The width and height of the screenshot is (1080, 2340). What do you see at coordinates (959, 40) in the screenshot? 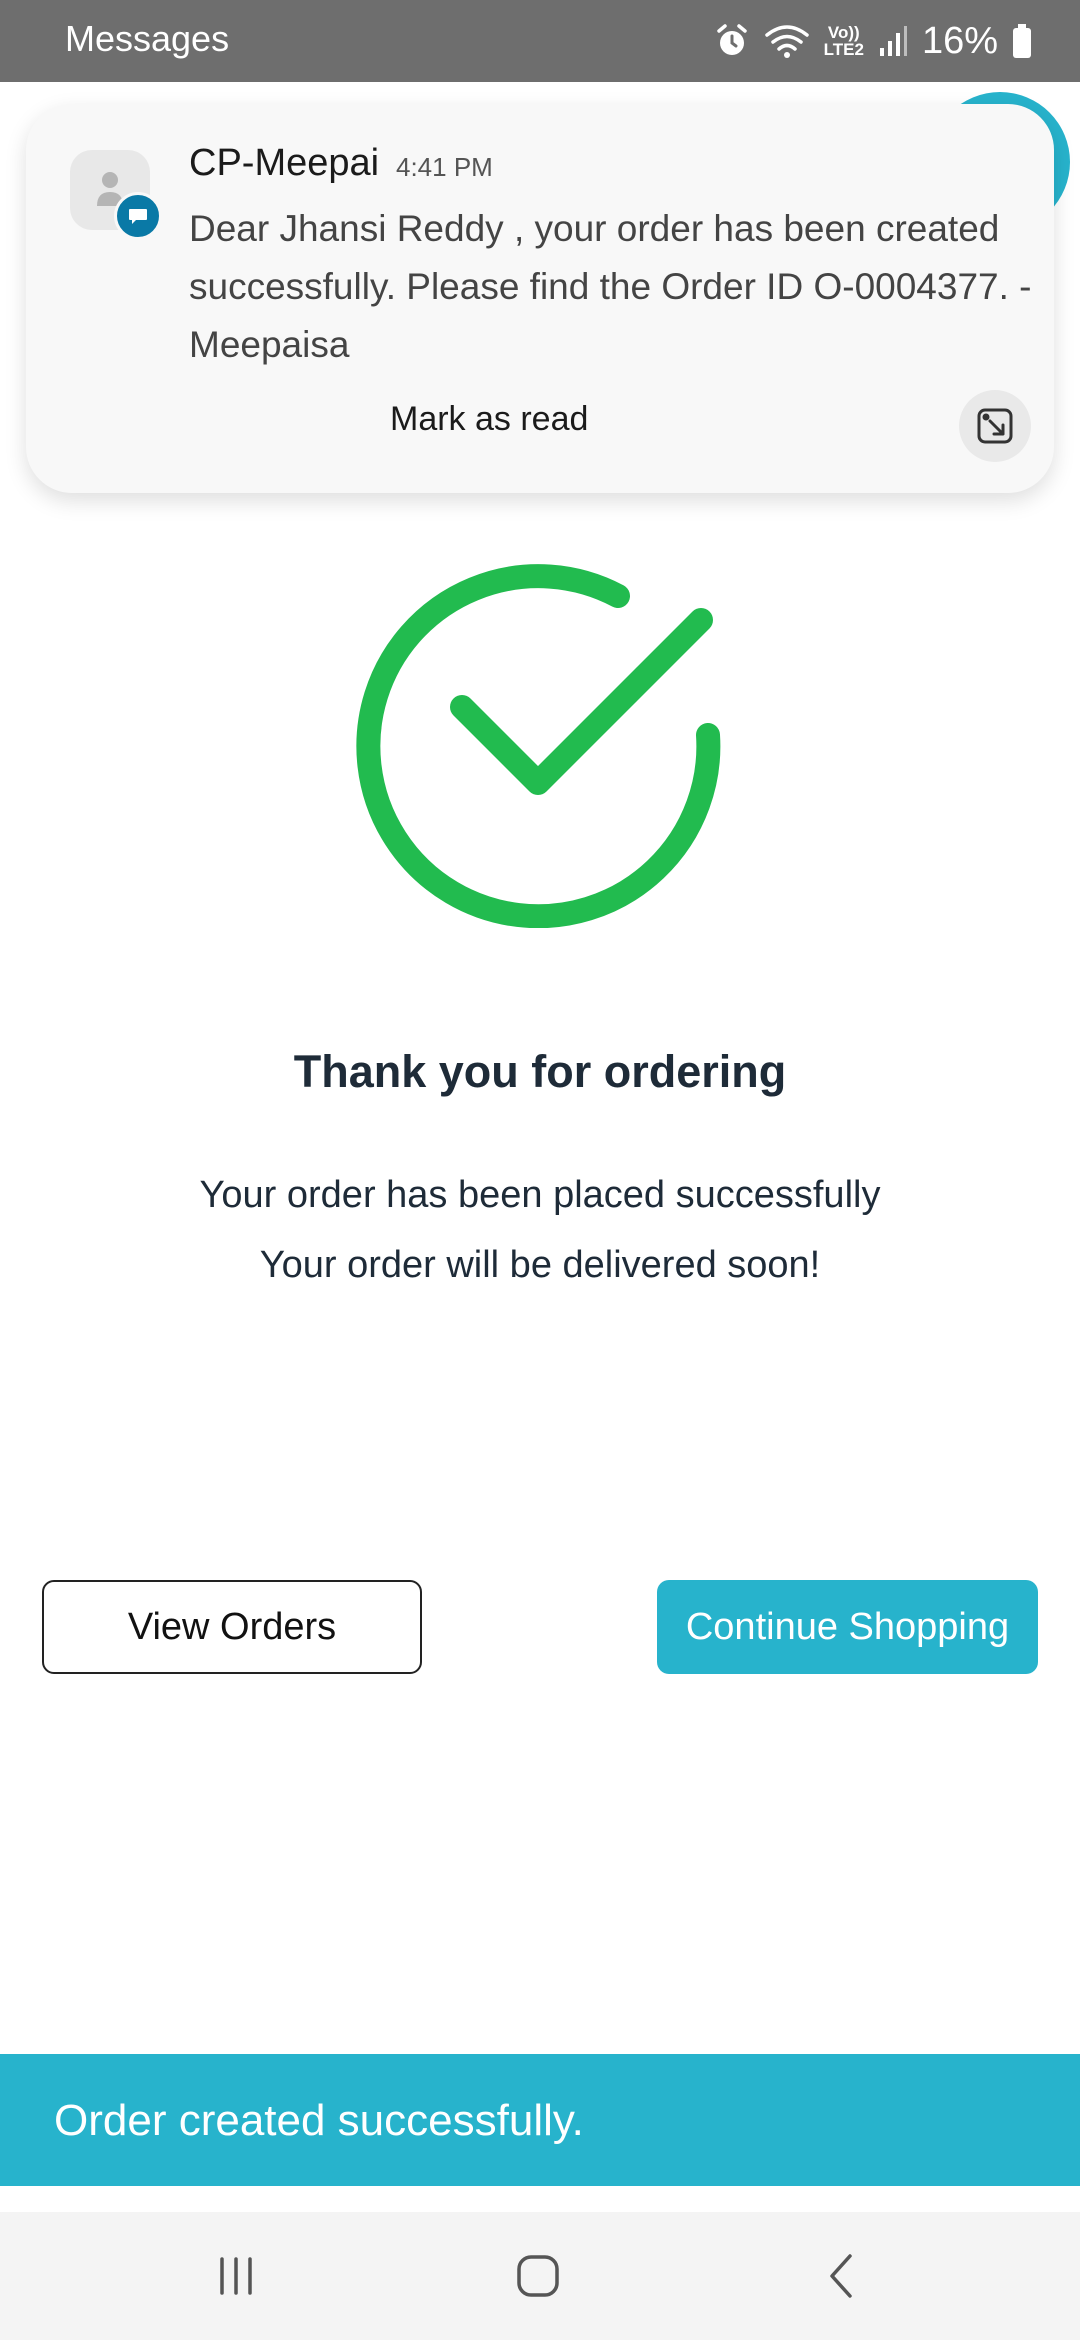
I see `battery-percentage: 16%` at bounding box center [959, 40].